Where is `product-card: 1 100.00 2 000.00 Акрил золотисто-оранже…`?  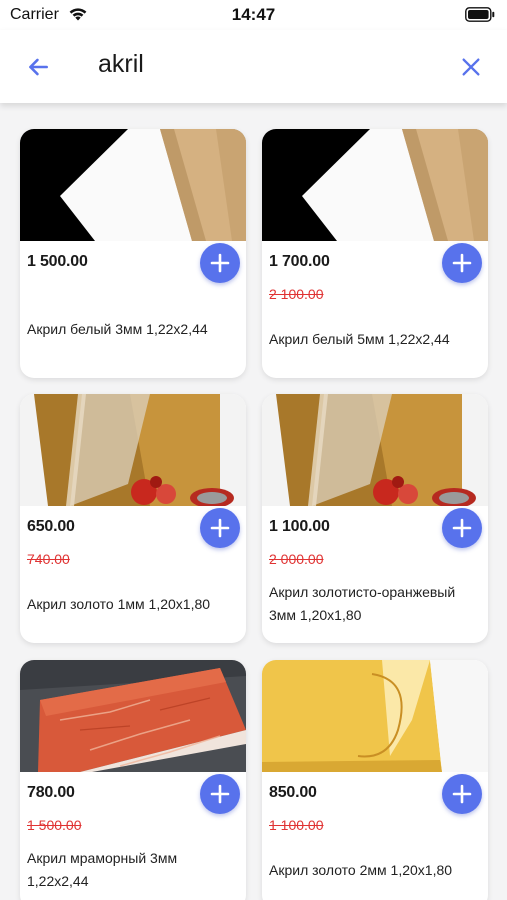
product-card: 1 100.00 2 000.00 Акрил золотисто-оранже… is located at coordinates (375, 518).